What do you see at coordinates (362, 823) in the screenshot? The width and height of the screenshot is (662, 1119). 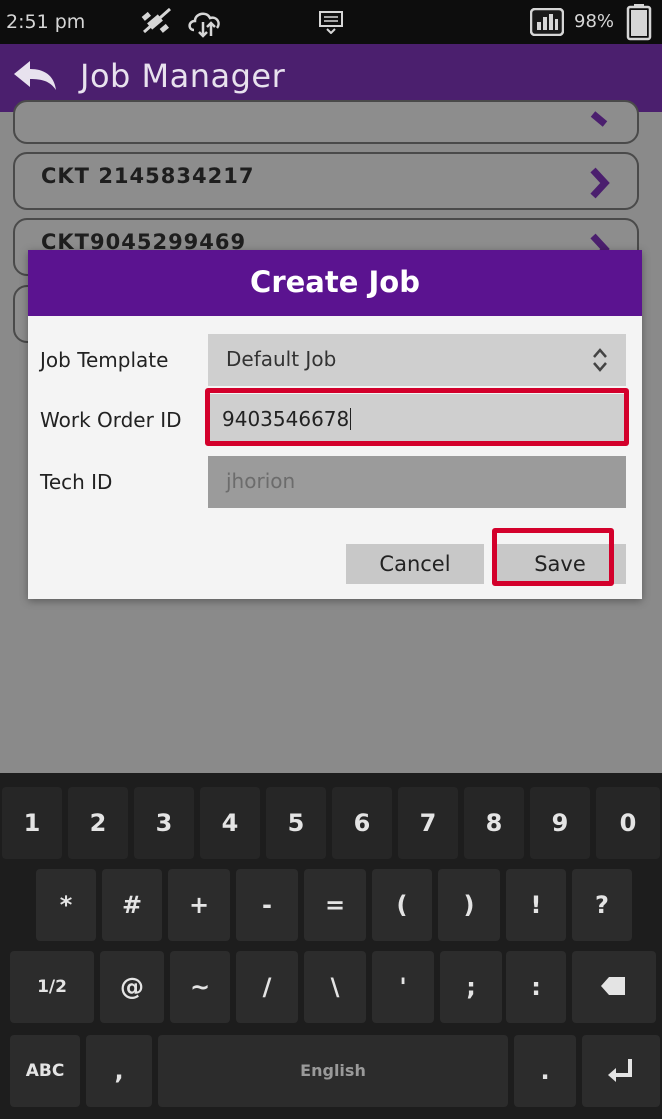 I see `key-6: 6` at bounding box center [362, 823].